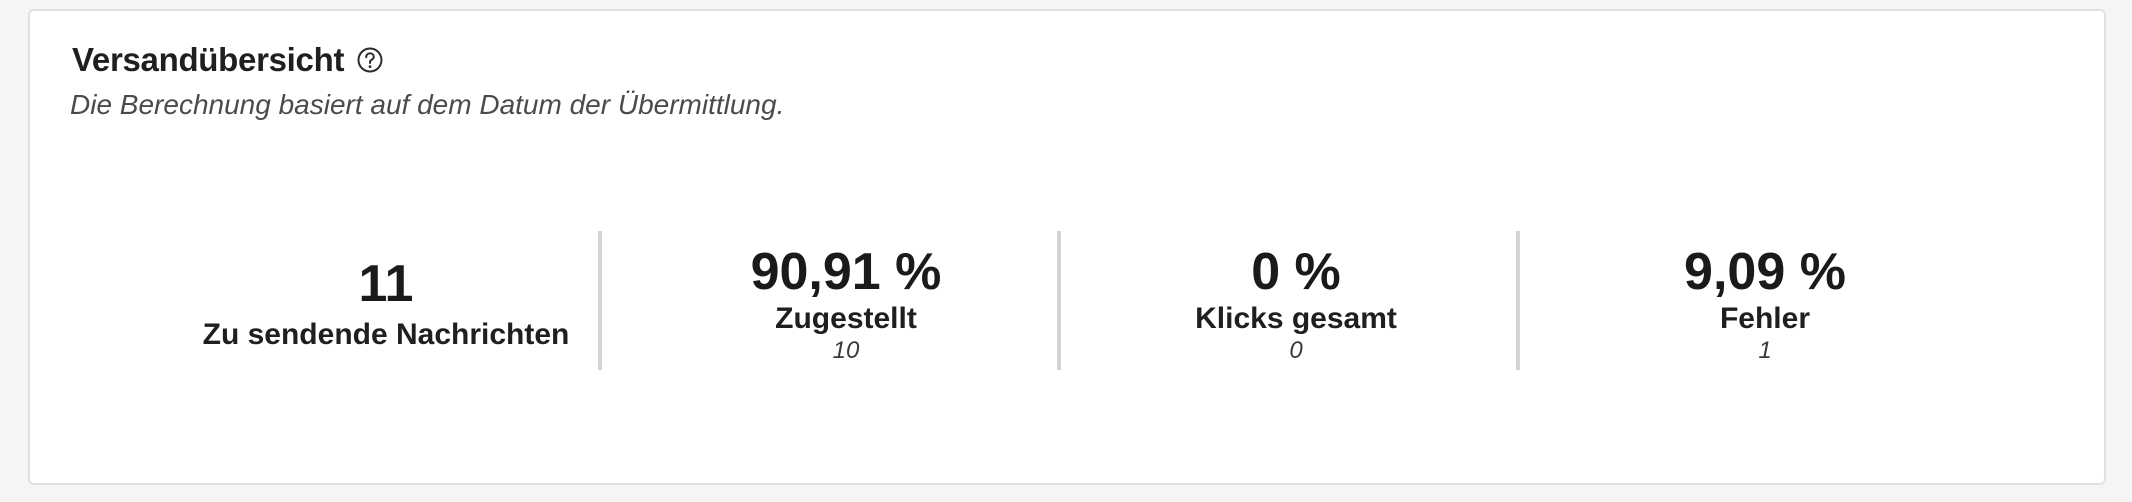 The height and width of the screenshot is (502, 2132). I want to click on metric-messages-to-send: 11 Zu sendende Nachrichten, so click(386, 304).